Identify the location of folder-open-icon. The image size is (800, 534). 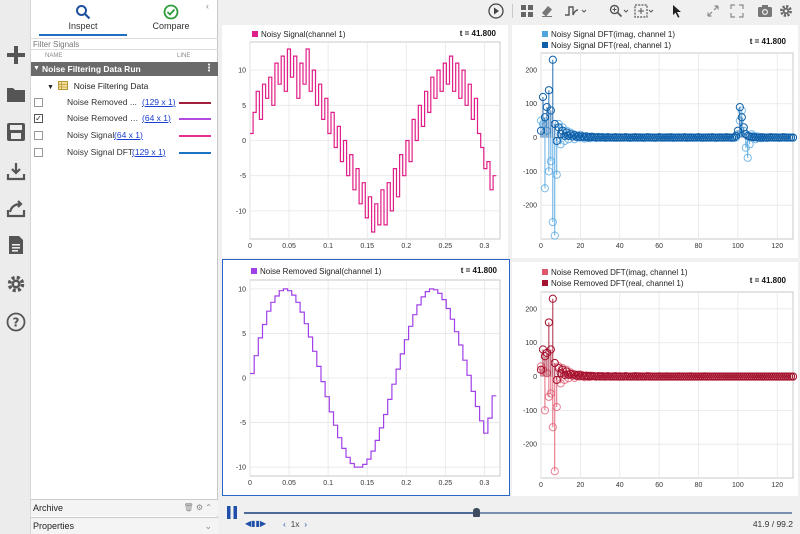
(15, 93).